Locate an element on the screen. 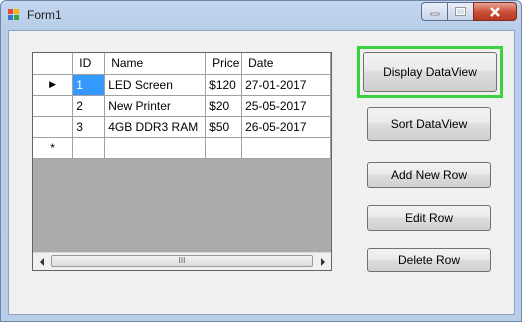 Image resolution: width=522 pixels, height=322 pixels. column-header-price: Price is located at coordinates (224, 64).